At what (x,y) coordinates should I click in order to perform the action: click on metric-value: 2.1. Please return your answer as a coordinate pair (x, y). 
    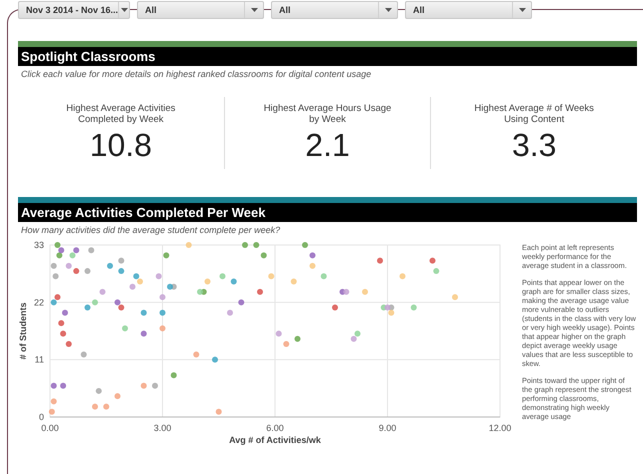
    Looking at the image, I should click on (327, 145).